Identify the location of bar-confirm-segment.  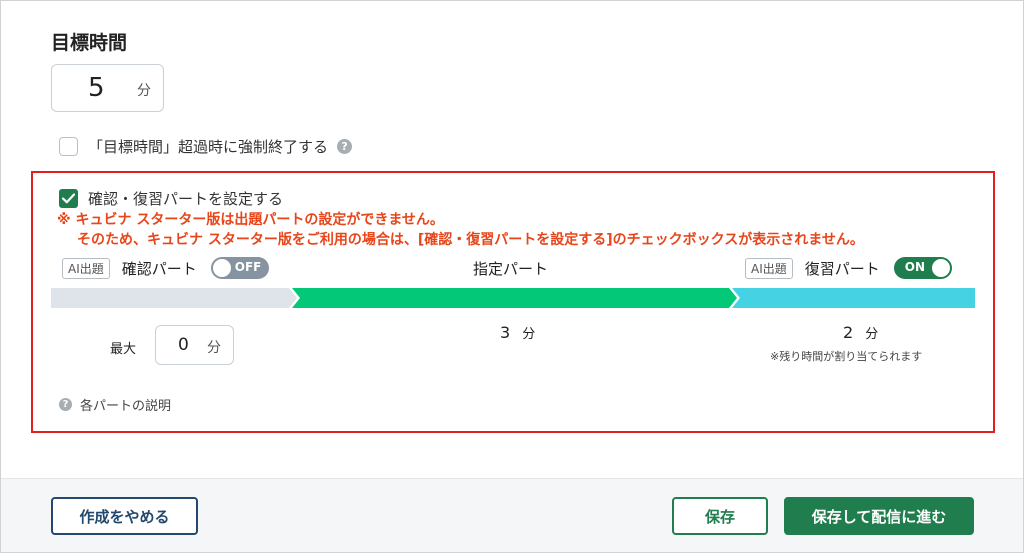
(174, 298).